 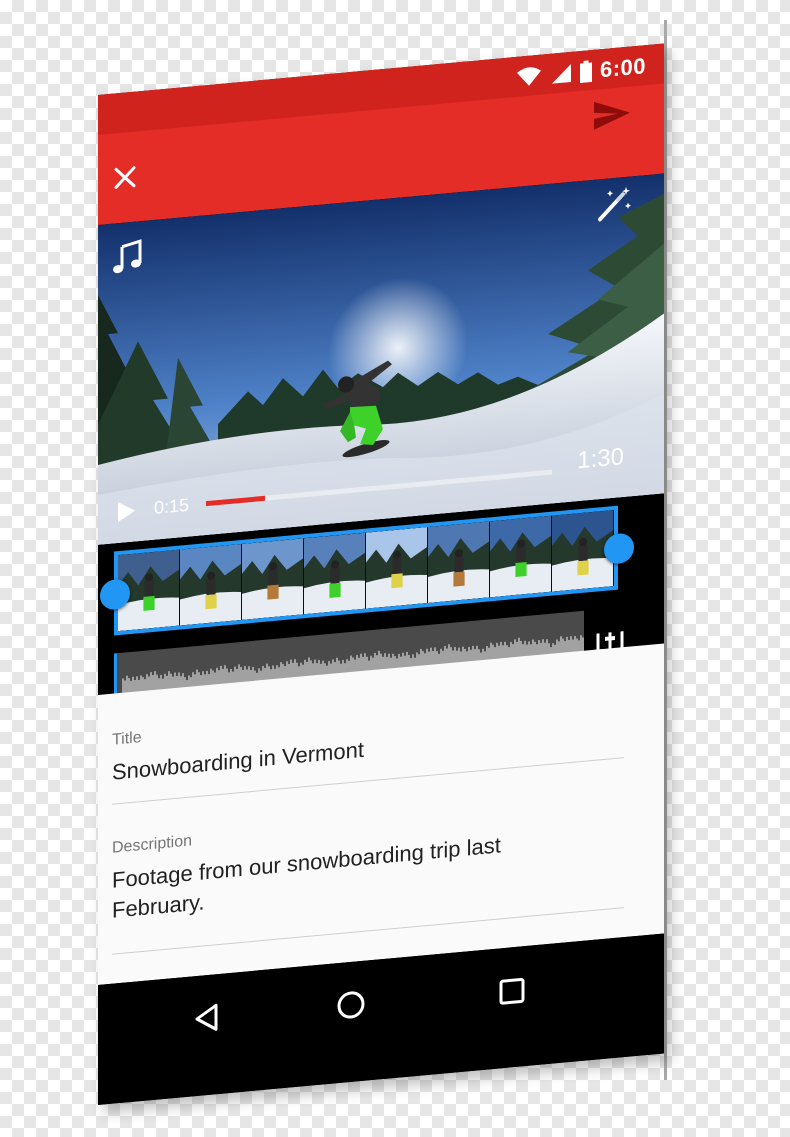 What do you see at coordinates (126, 512) in the screenshot?
I see `play-icon` at bounding box center [126, 512].